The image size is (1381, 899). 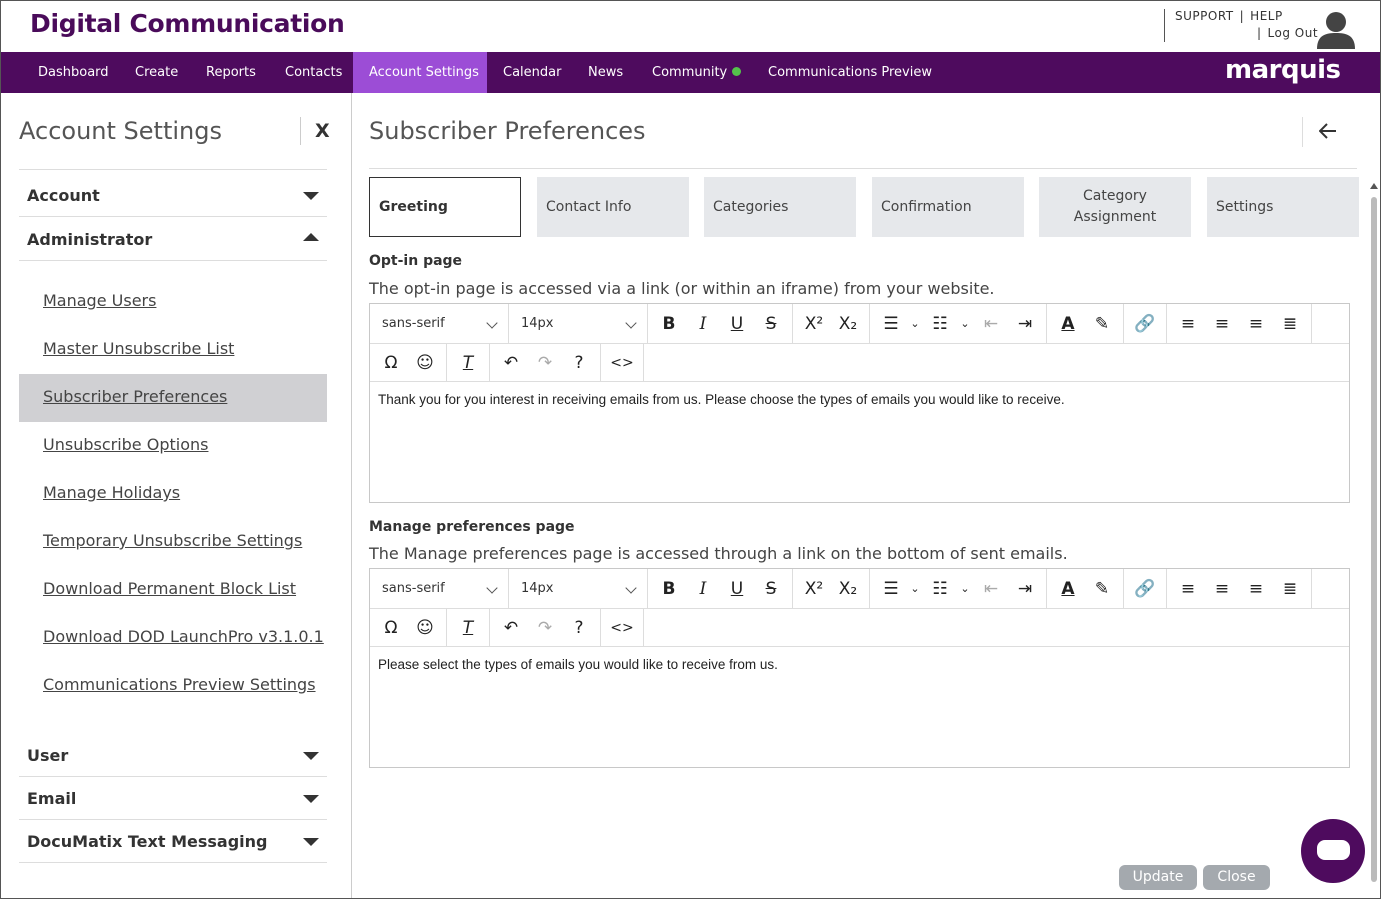 I want to click on nav-contacts: Contacts, so click(x=313, y=72).